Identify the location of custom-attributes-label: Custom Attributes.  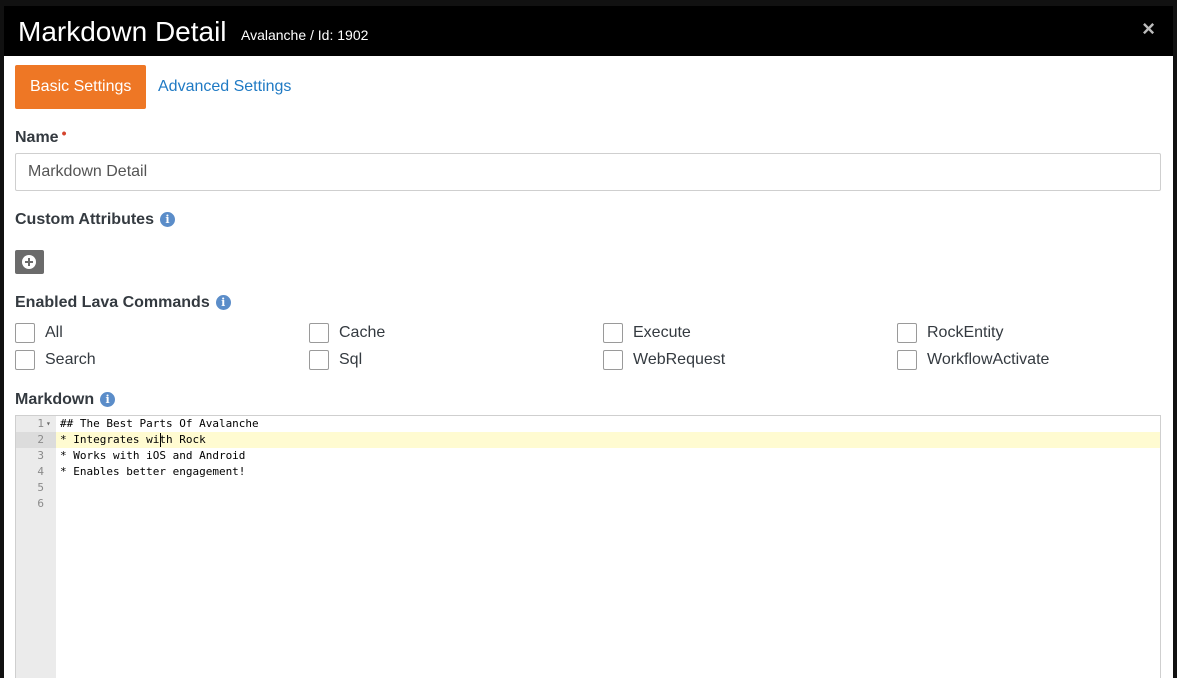
(84, 219).